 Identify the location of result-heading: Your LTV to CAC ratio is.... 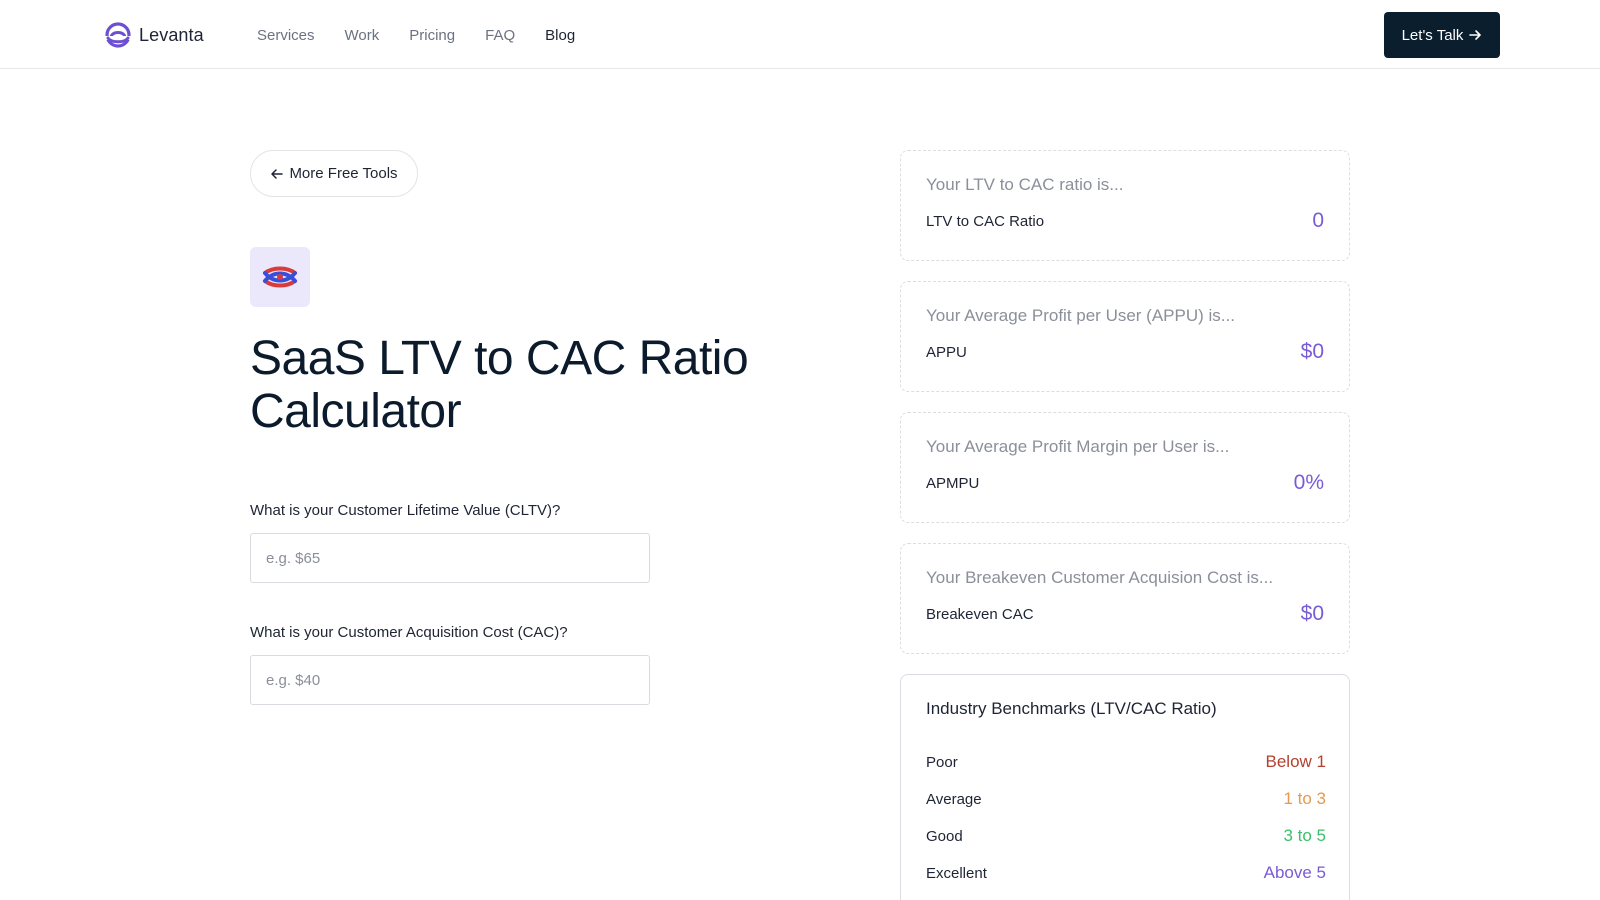
(1025, 184).